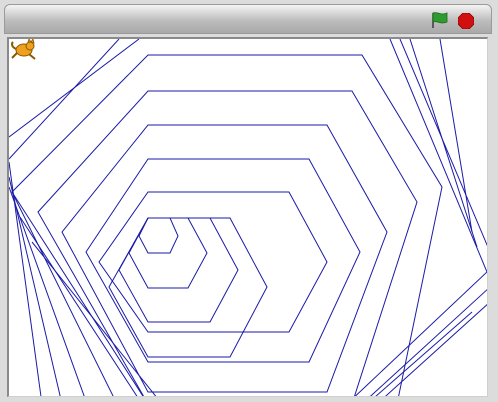 This screenshot has width=498, height=402. Describe the element at coordinates (178, 270) in the screenshot. I see `pen-hexagon` at that location.